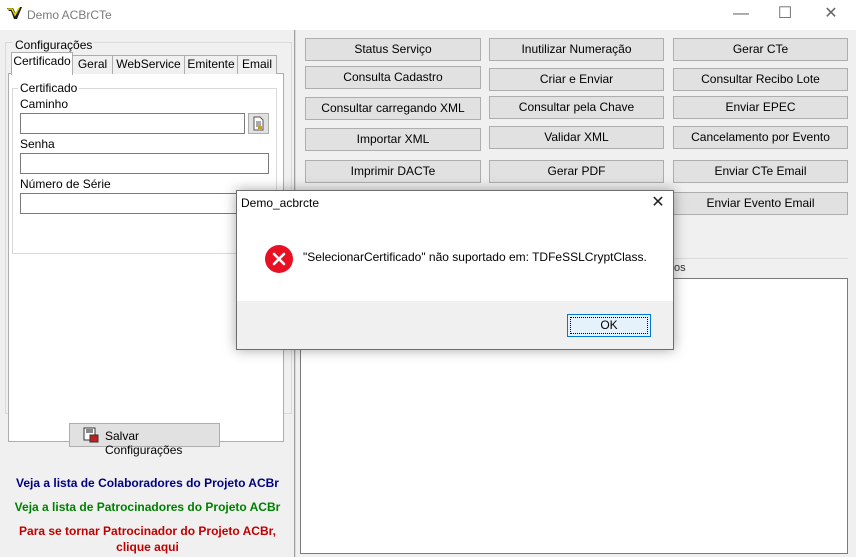  What do you see at coordinates (257, 64) in the screenshot?
I see `tab-email: Email` at bounding box center [257, 64].